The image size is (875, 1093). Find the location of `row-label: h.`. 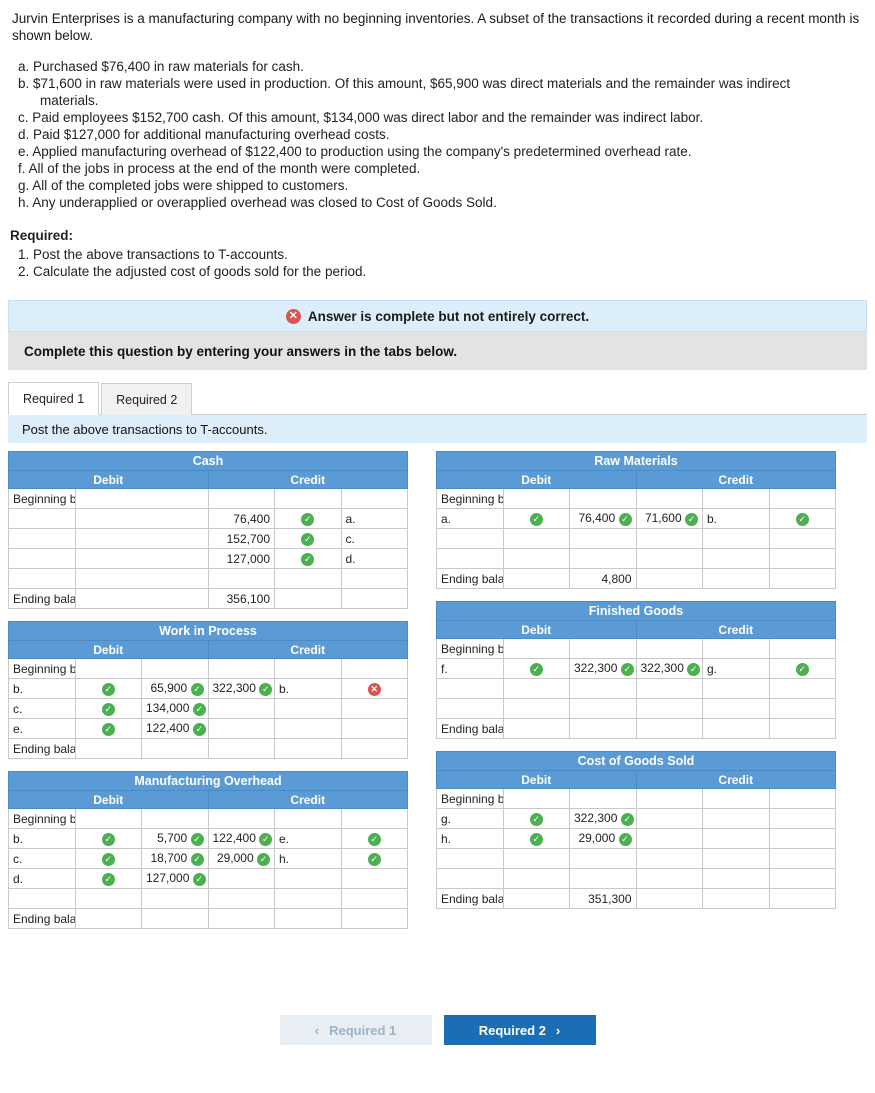

row-label: h. is located at coordinates (470, 838).